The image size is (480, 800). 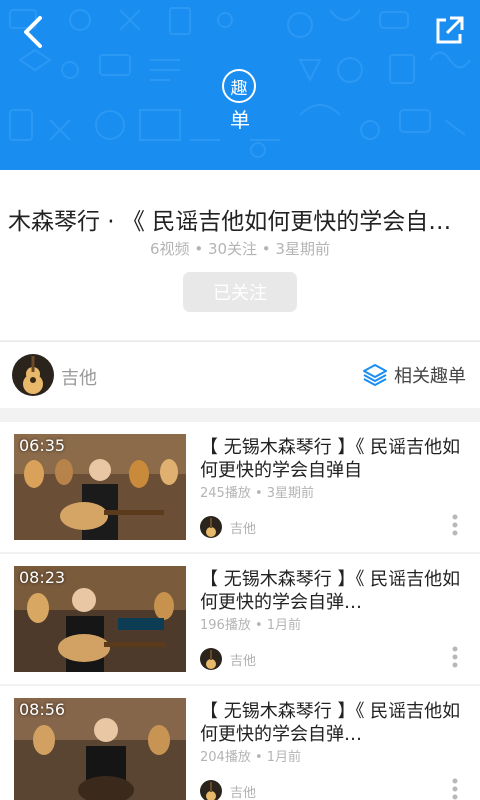 I want to click on video-thumbnail: 08:56, so click(x=100, y=749).